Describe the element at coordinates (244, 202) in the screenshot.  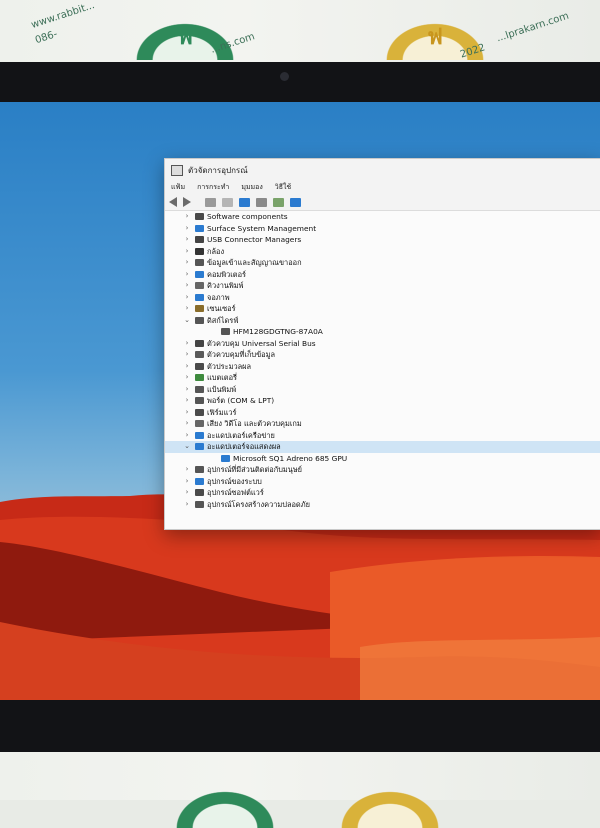
I see `help-icon` at that location.